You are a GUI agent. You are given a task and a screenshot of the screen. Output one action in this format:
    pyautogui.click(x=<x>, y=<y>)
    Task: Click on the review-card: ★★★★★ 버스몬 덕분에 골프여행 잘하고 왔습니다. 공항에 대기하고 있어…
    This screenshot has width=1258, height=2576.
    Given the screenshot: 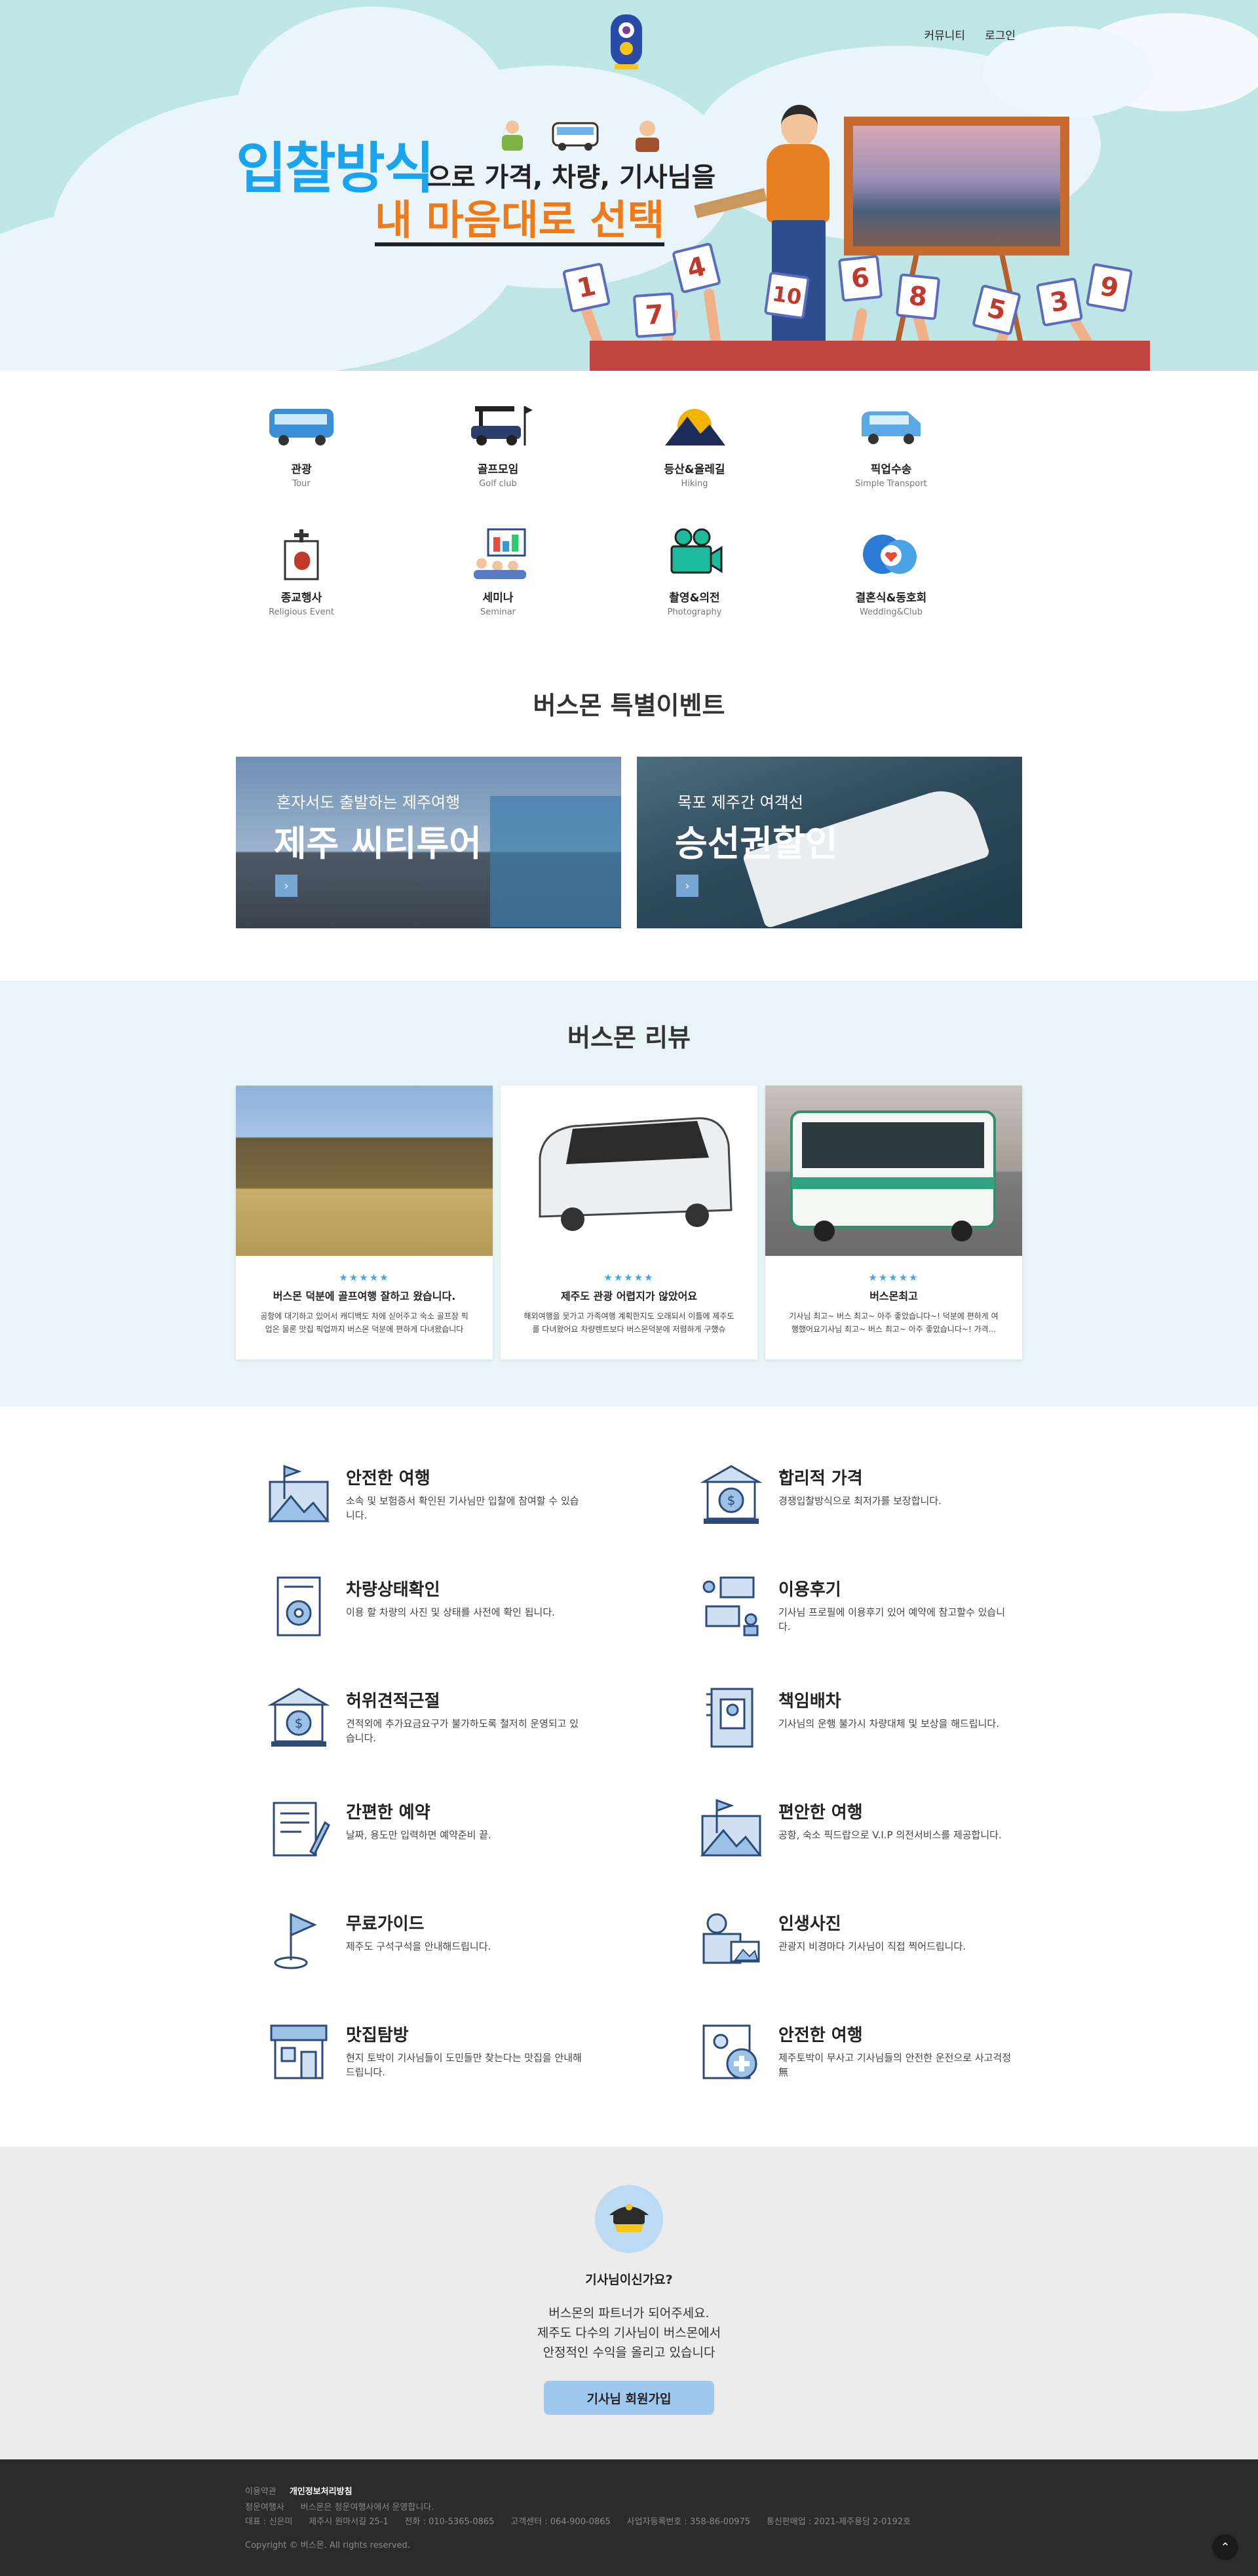 What is the action you would take?
    pyautogui.click(x=364, y=1222)
    